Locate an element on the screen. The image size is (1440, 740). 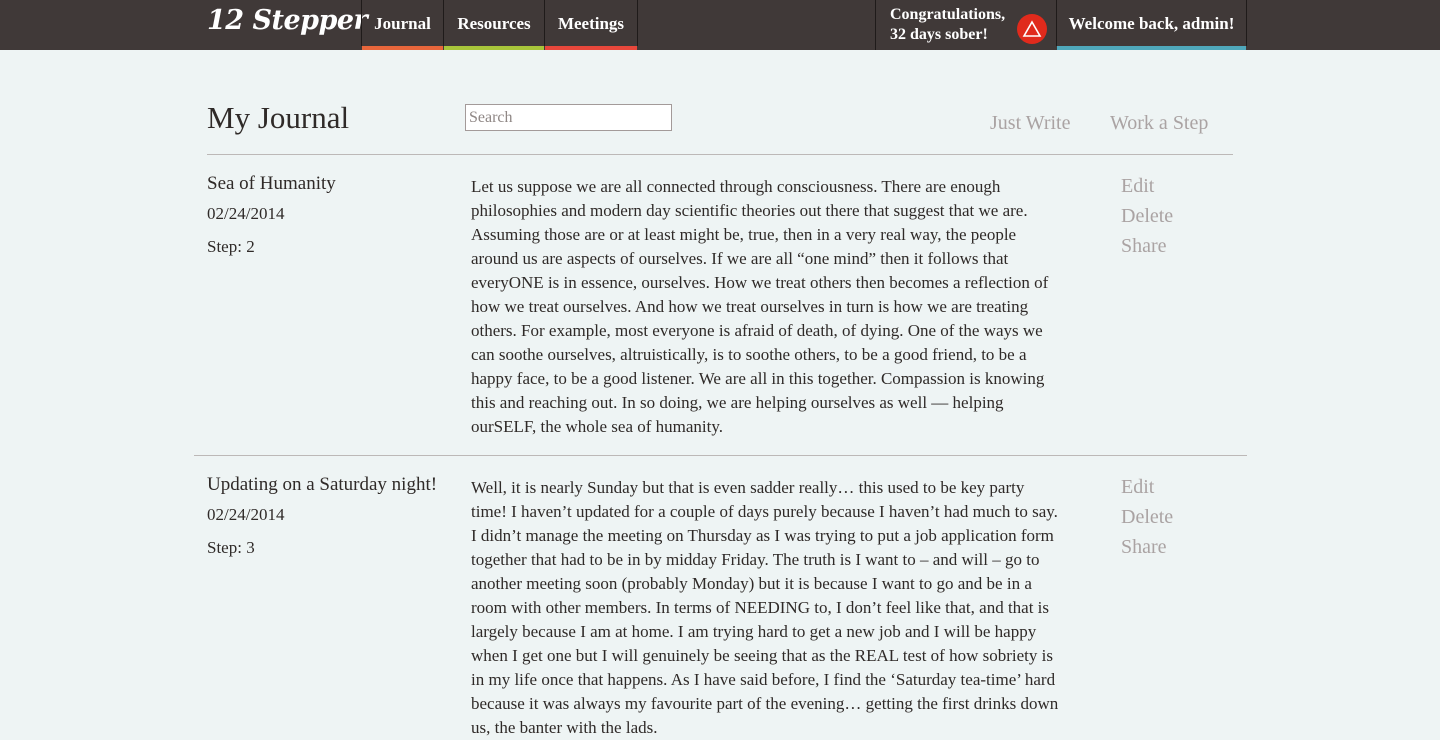
tab-resources-label: Resources is located at coordinates (494, 23).